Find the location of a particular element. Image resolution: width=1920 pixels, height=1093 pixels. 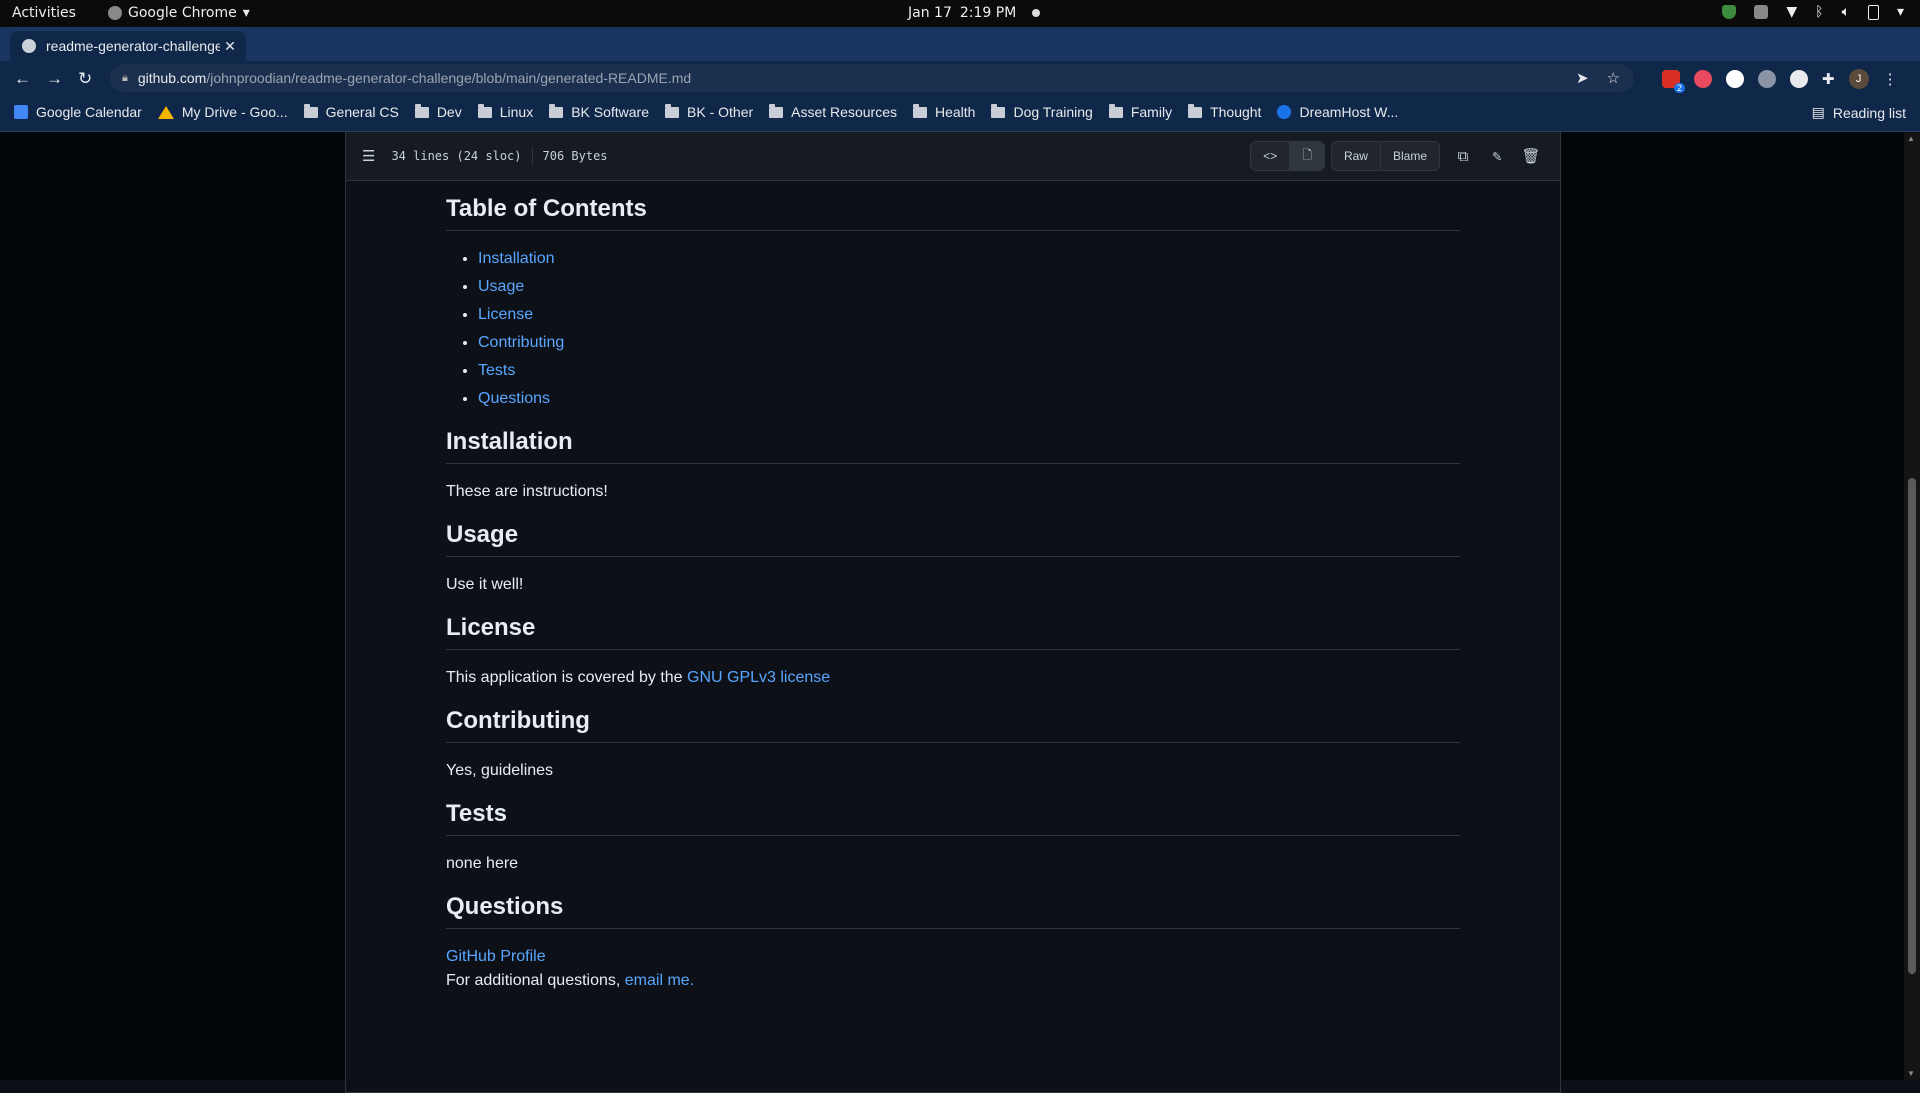

system-tray: ▼ ᛒ 🔈︎ ▾ is located at coordinates (1813, 12).